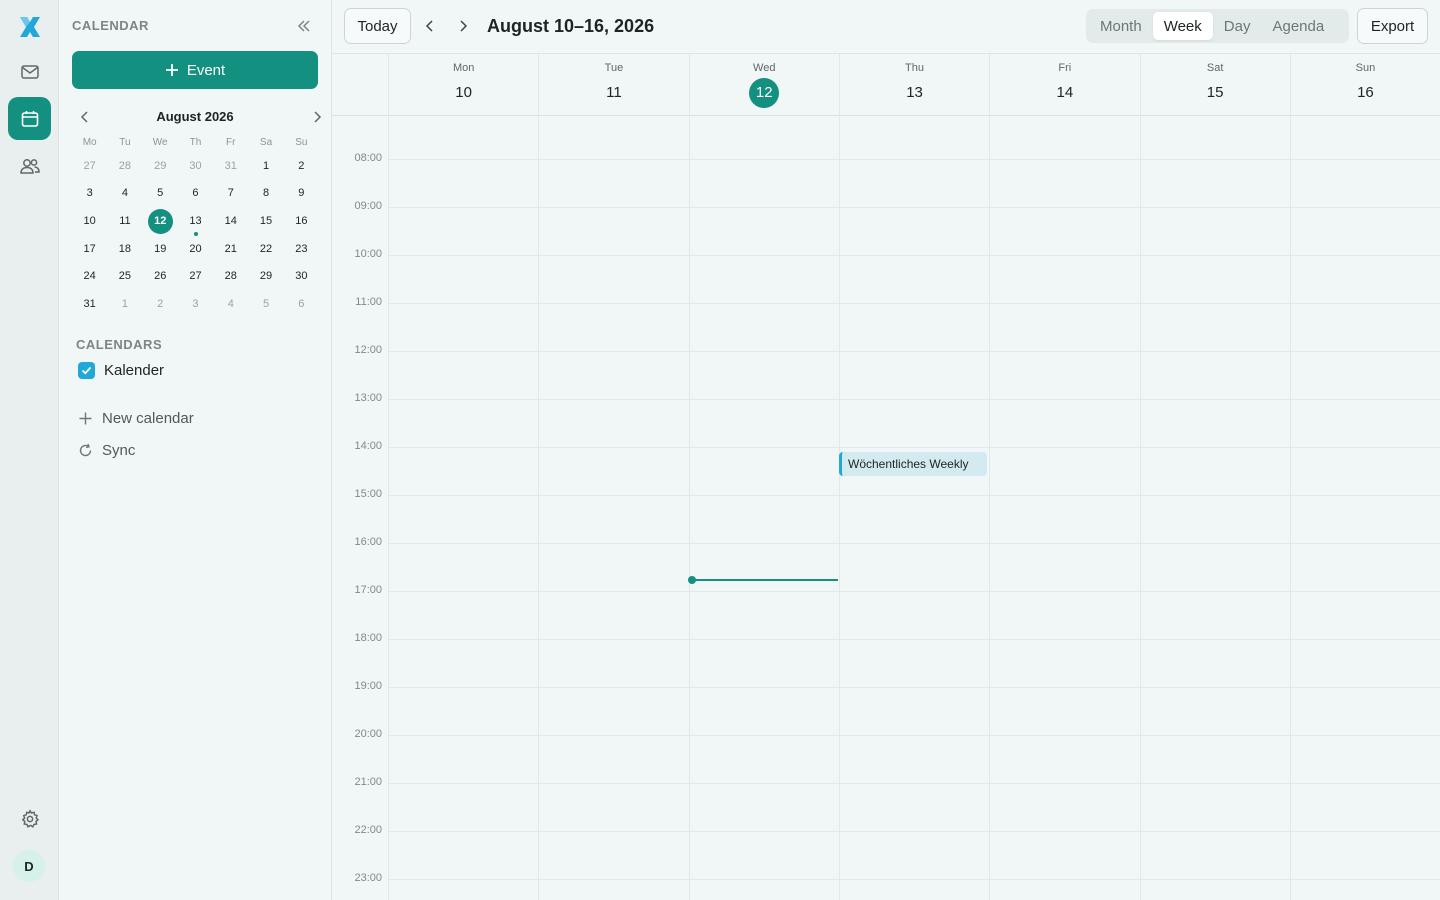 This screenshot has width=1440, height=900. Describe the element at coordinates (148, 418) in the screenshot. I see `new-calendar-label: New calendar` at that location.